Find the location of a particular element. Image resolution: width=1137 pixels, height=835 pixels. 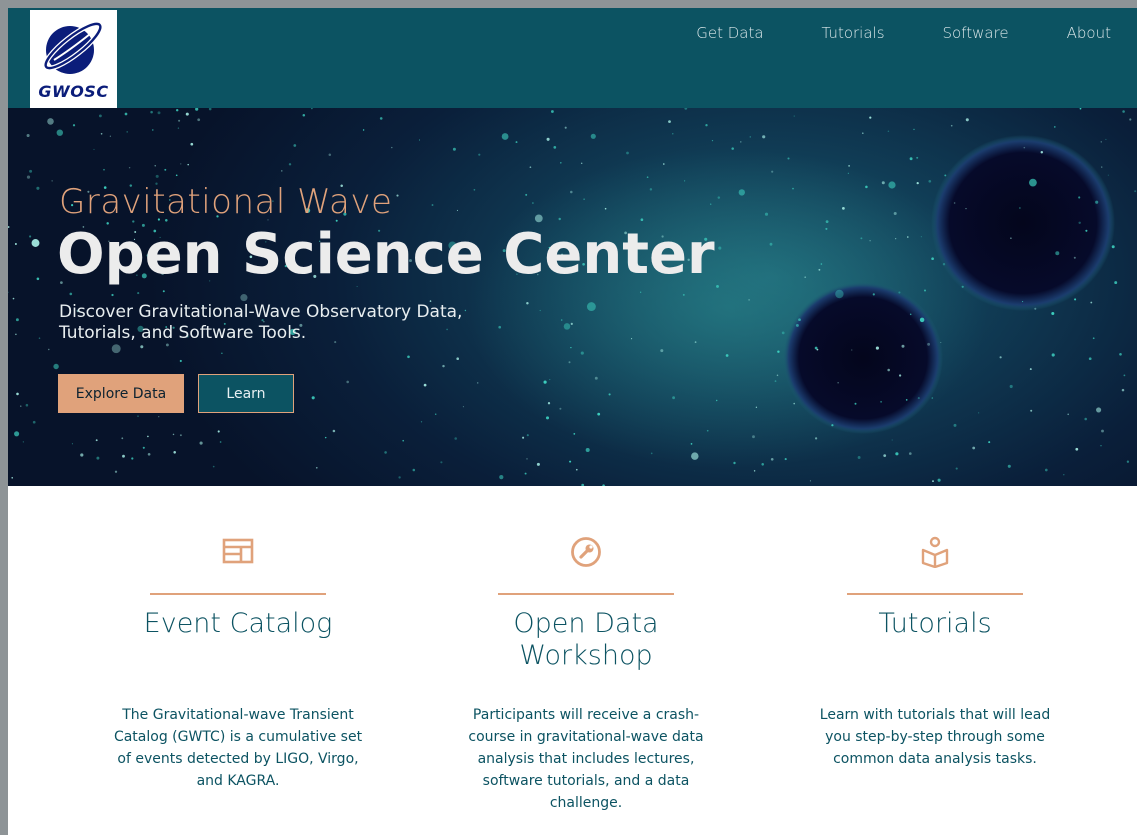

card-title: Event Catalog is located at coordinates (238, 624).